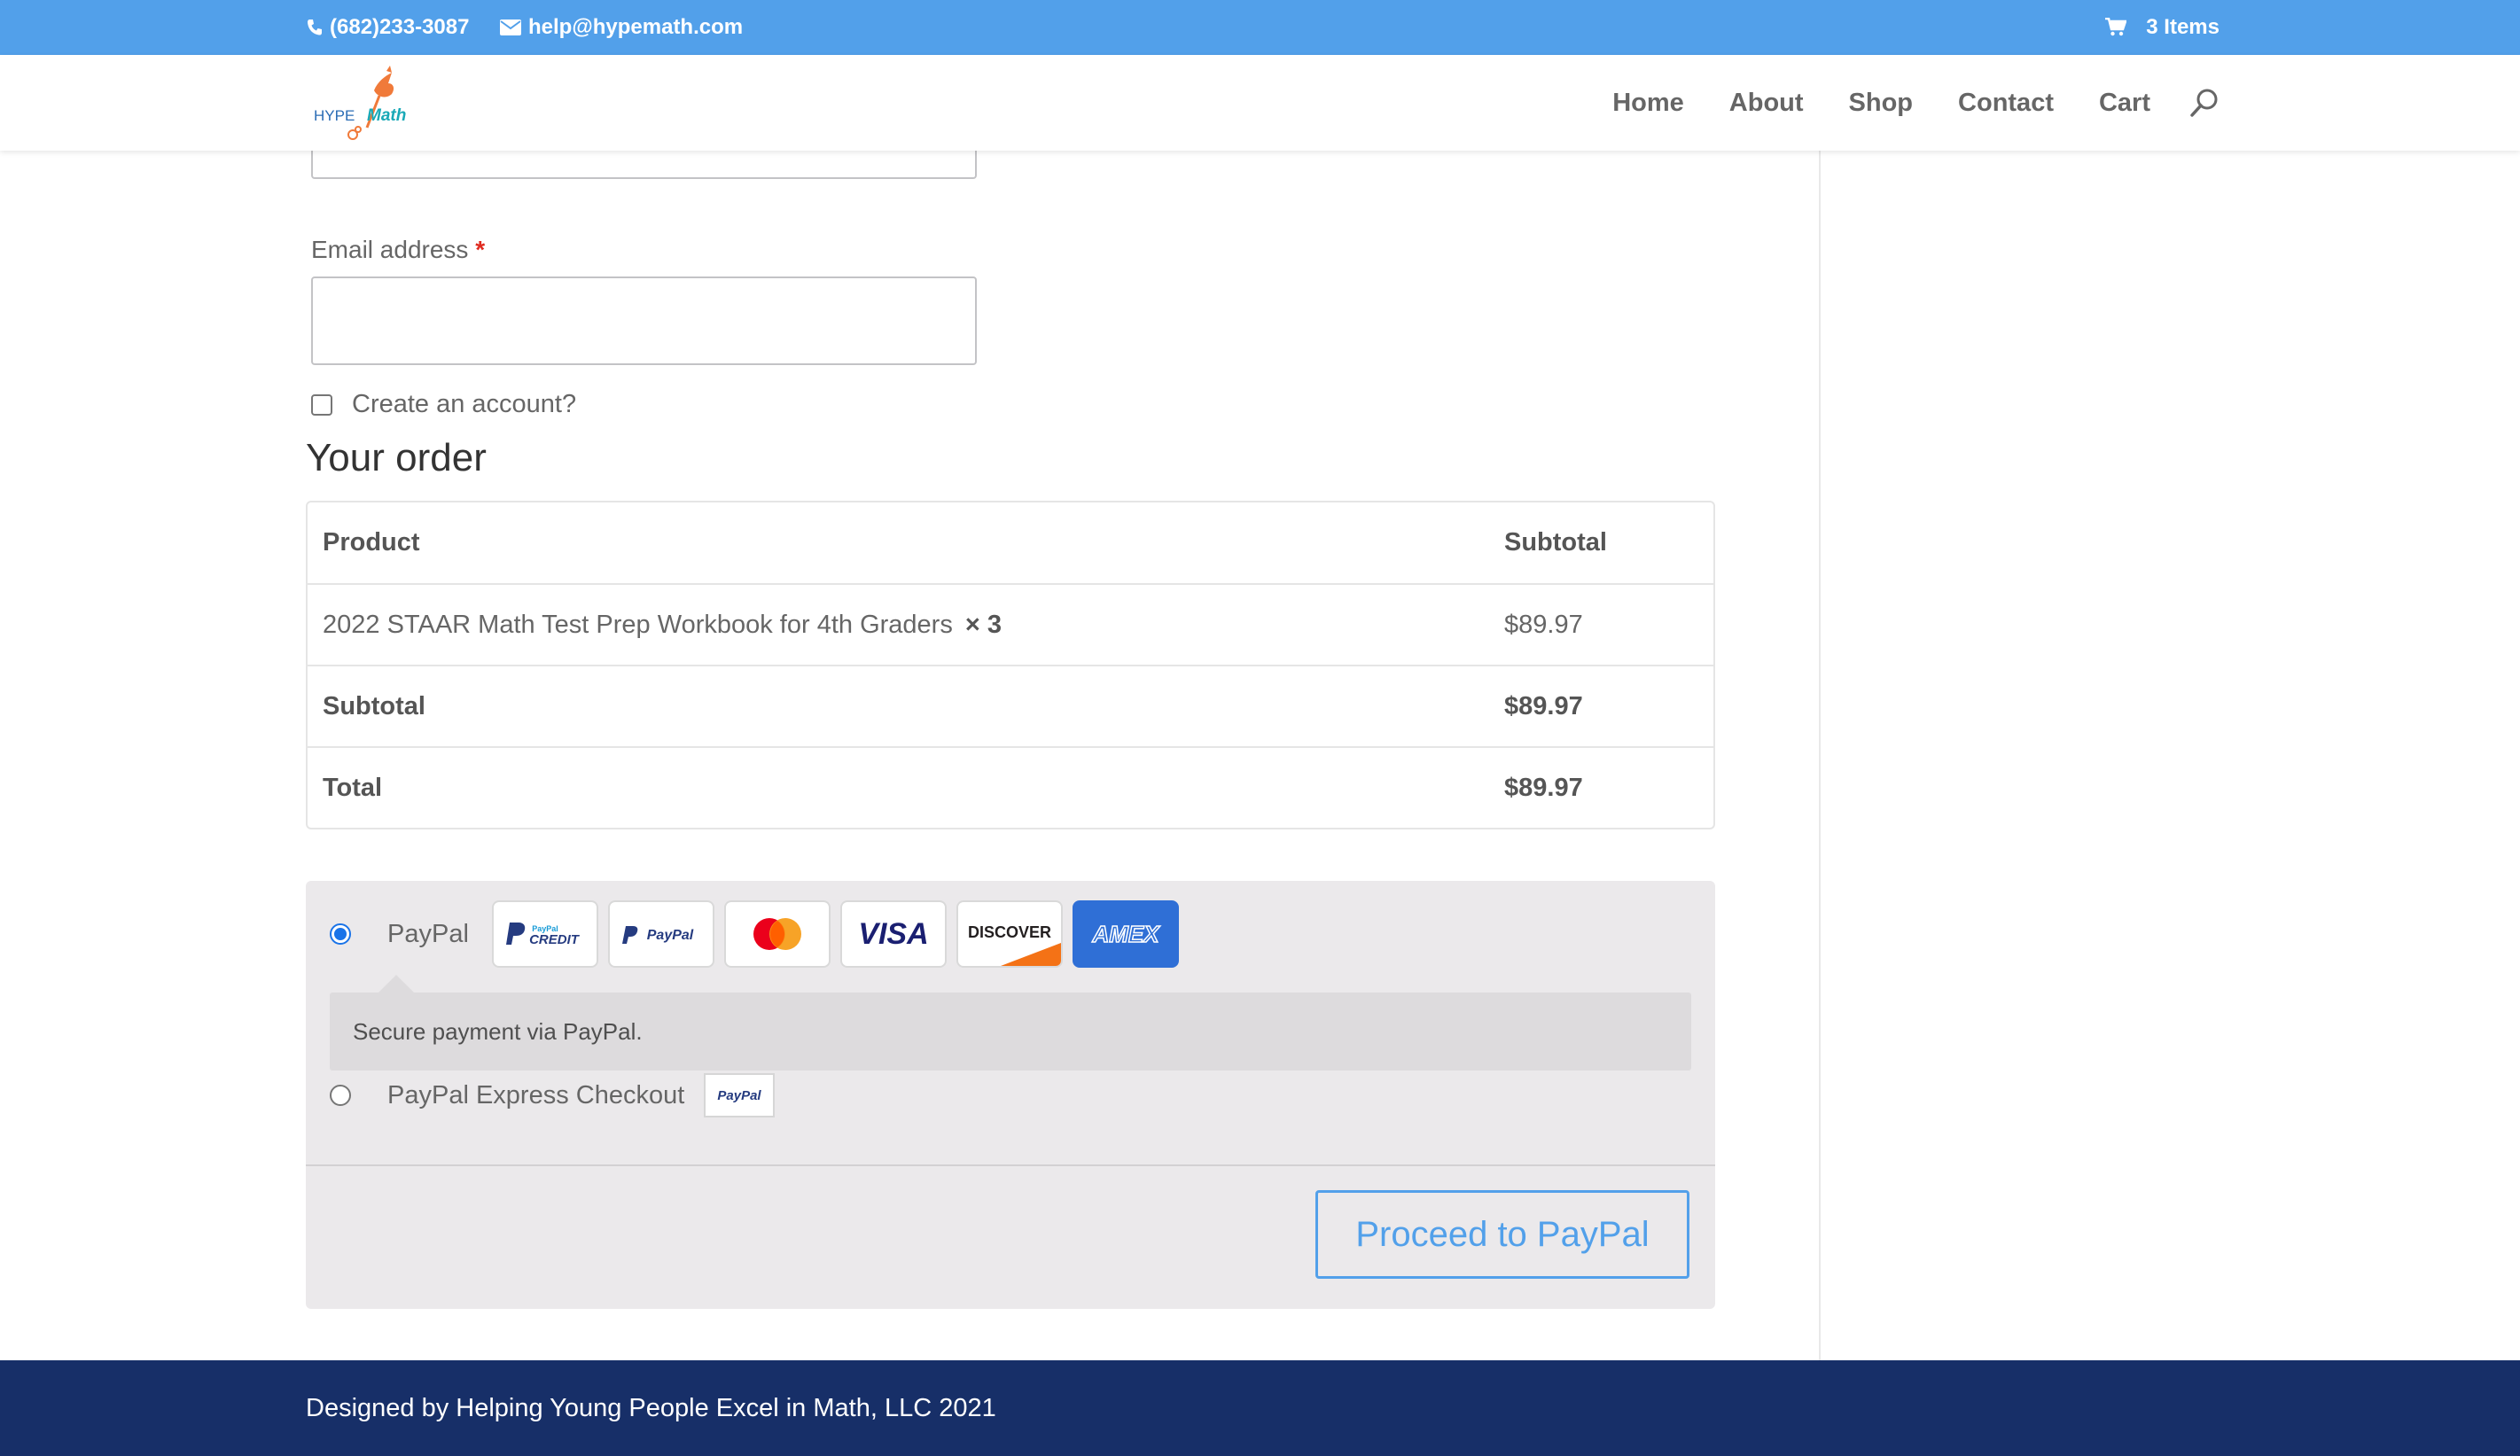  I want to click on subtotal-value: $89.97, so click(1543, 705).